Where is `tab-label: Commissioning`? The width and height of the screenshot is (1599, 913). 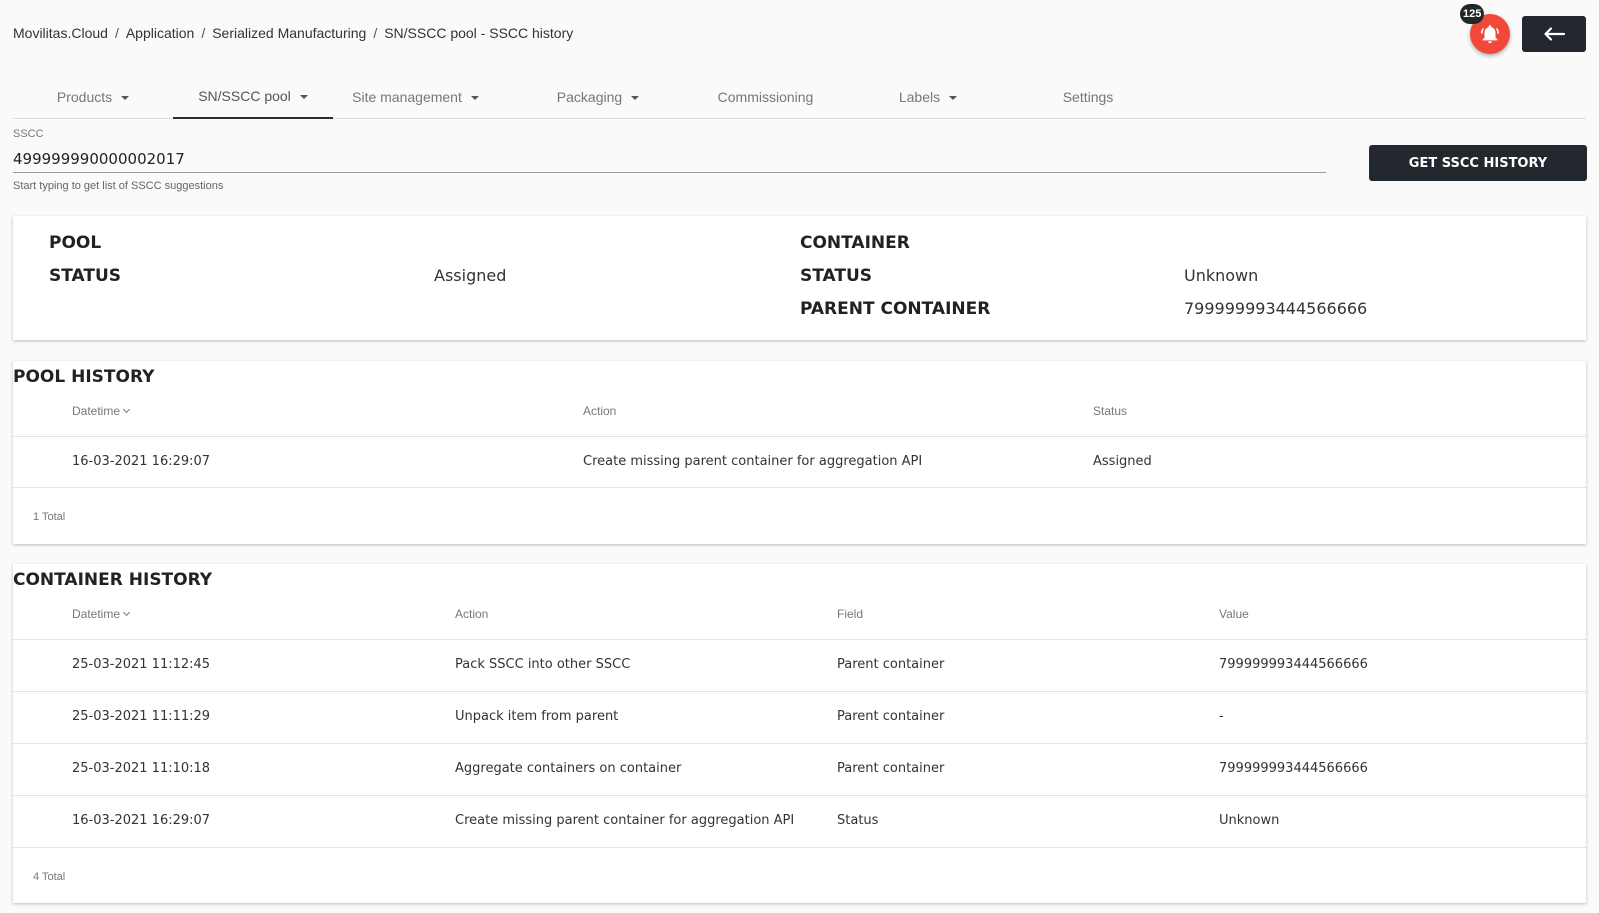
tab-label: Commissioning is located at coordinates (765, 96).